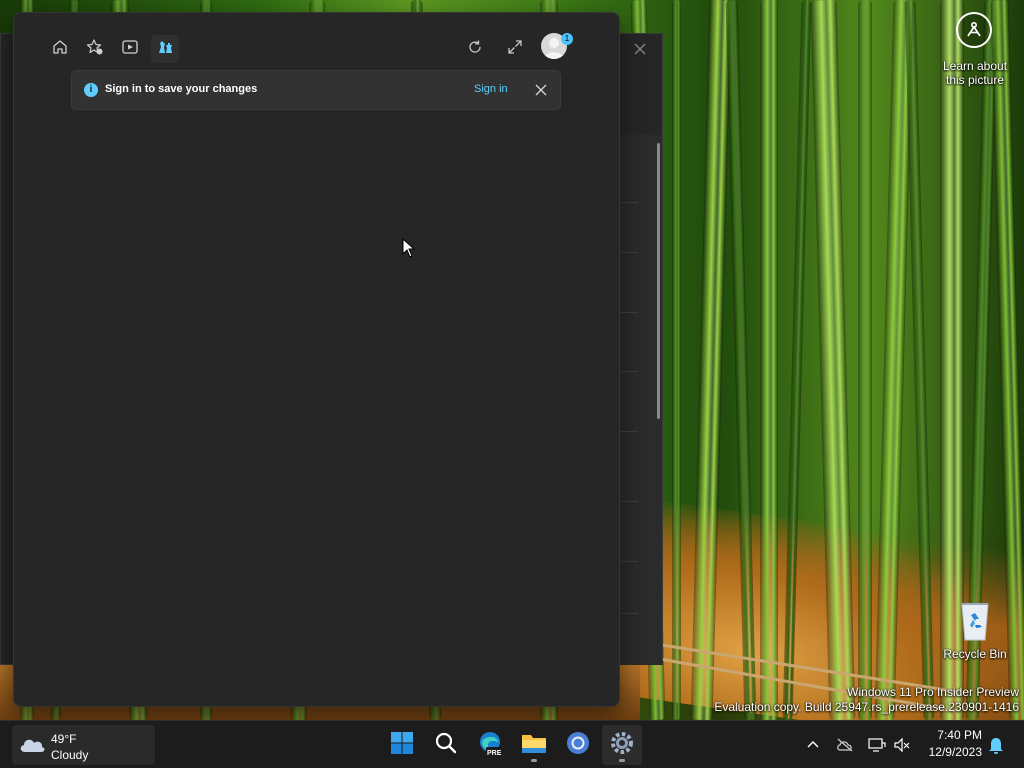 The image size is (1024, 768). What do you see at coordinates (622, 745) in the screenshot?
I see `settings-icon` at bounding box center [622, 745].